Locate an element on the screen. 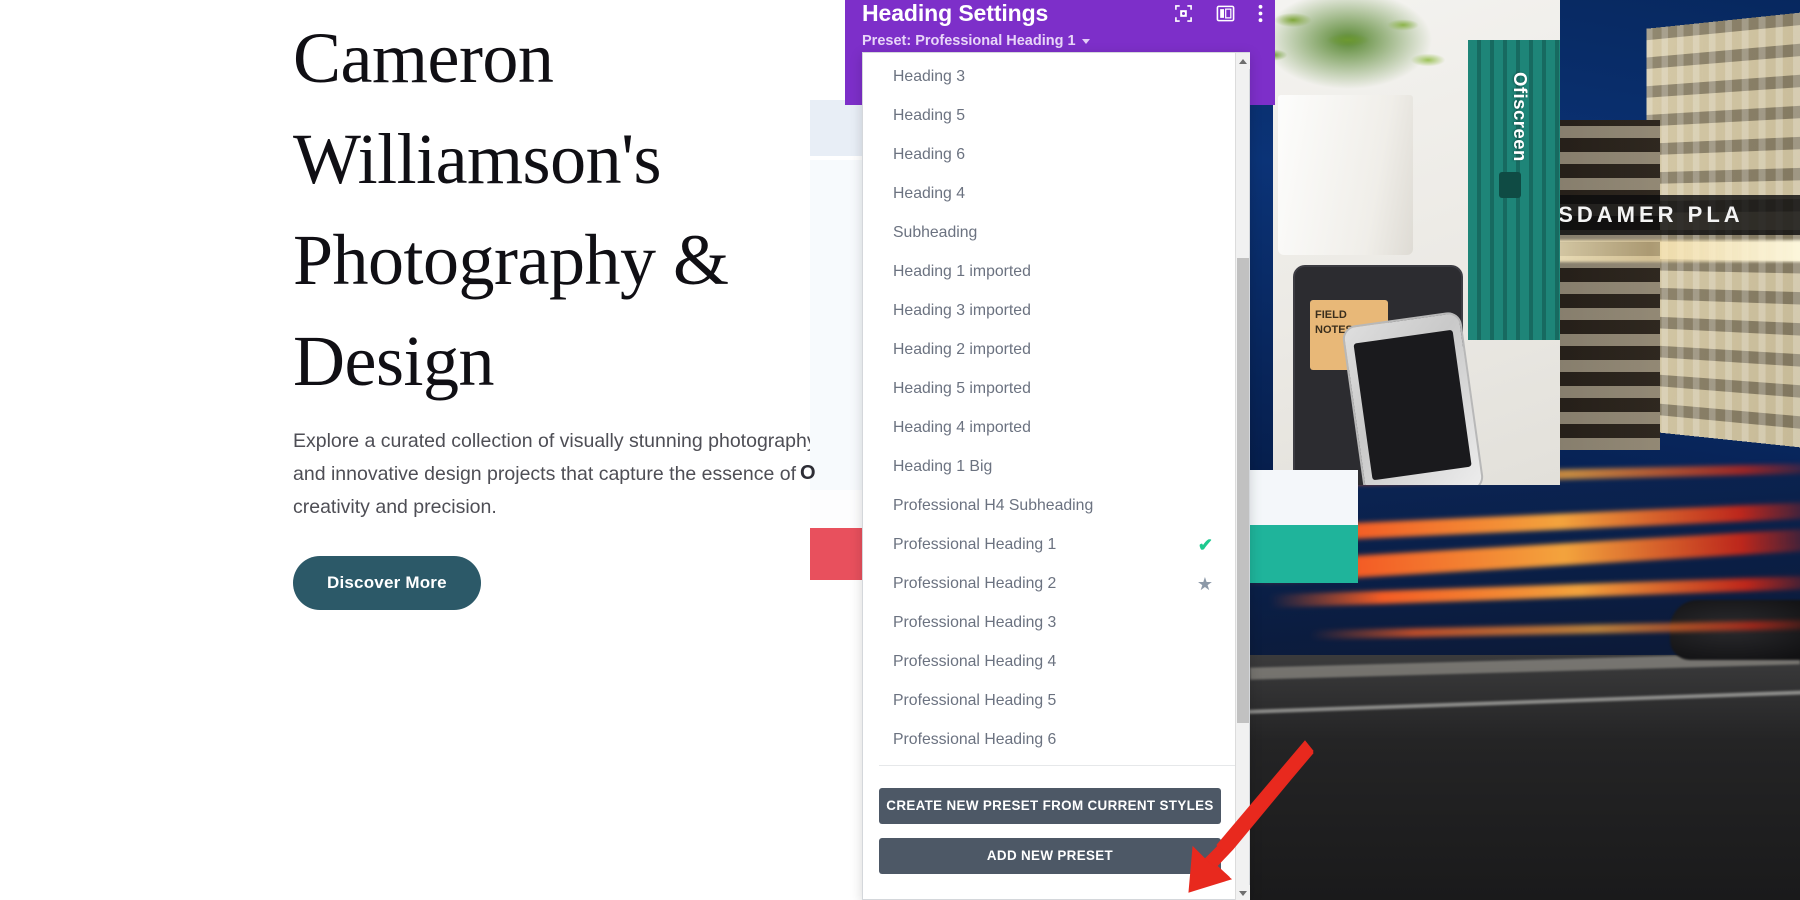  scroll-up-arrow-icon is located at coordinates (1243, 61).